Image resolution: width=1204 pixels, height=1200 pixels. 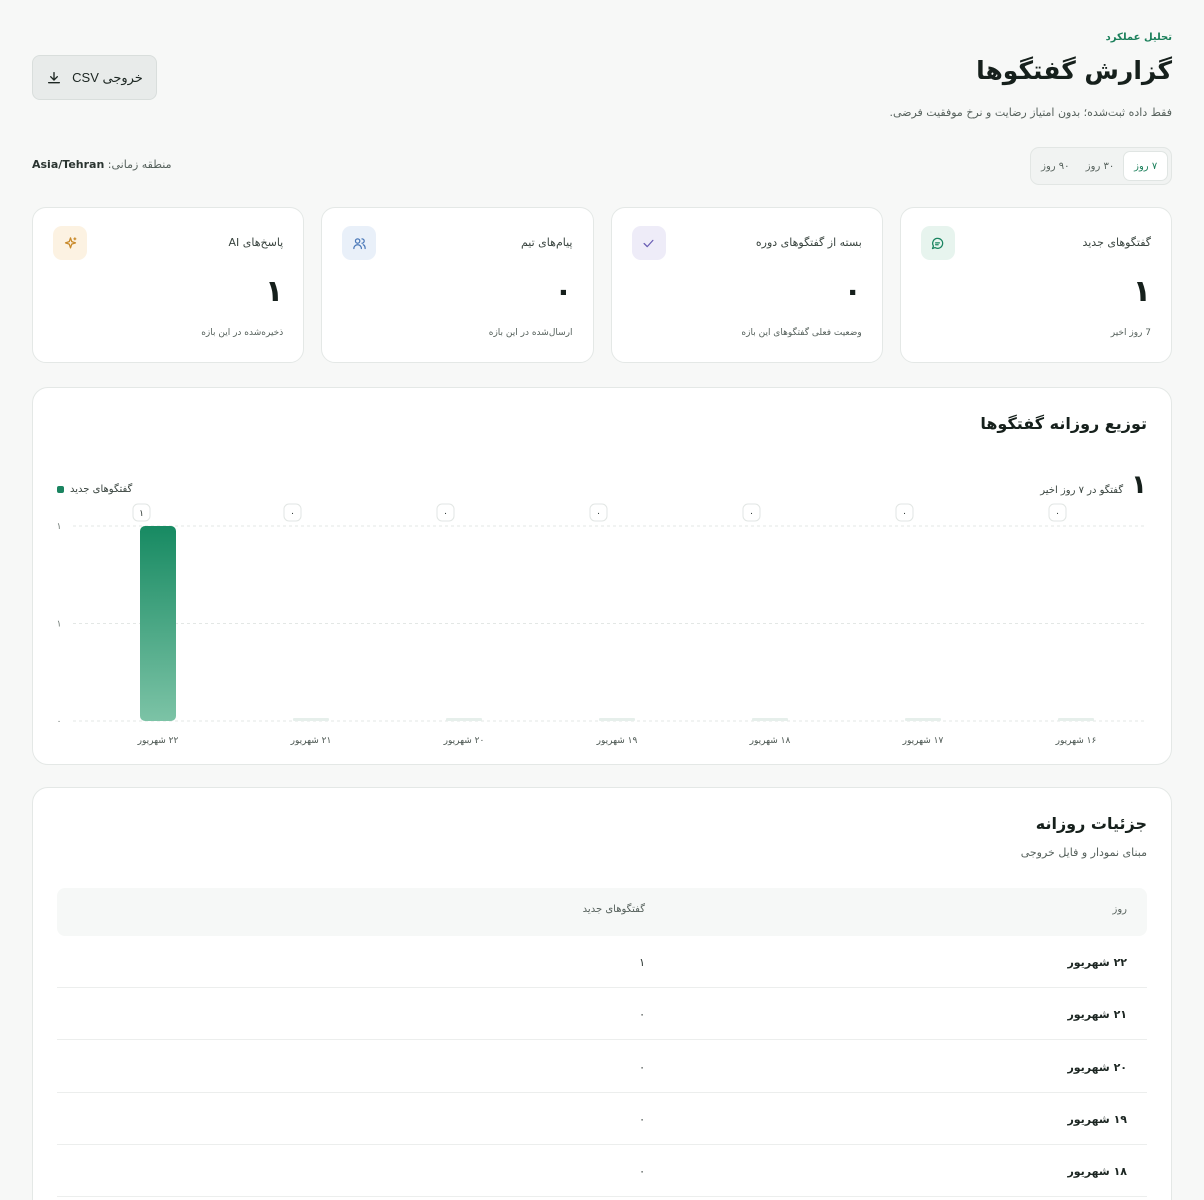 What do you see at coordinates (158, 741) in the screenshot?
I see `x-tick-label: ۲۲ شهریور` at bounding box center [158, 741].